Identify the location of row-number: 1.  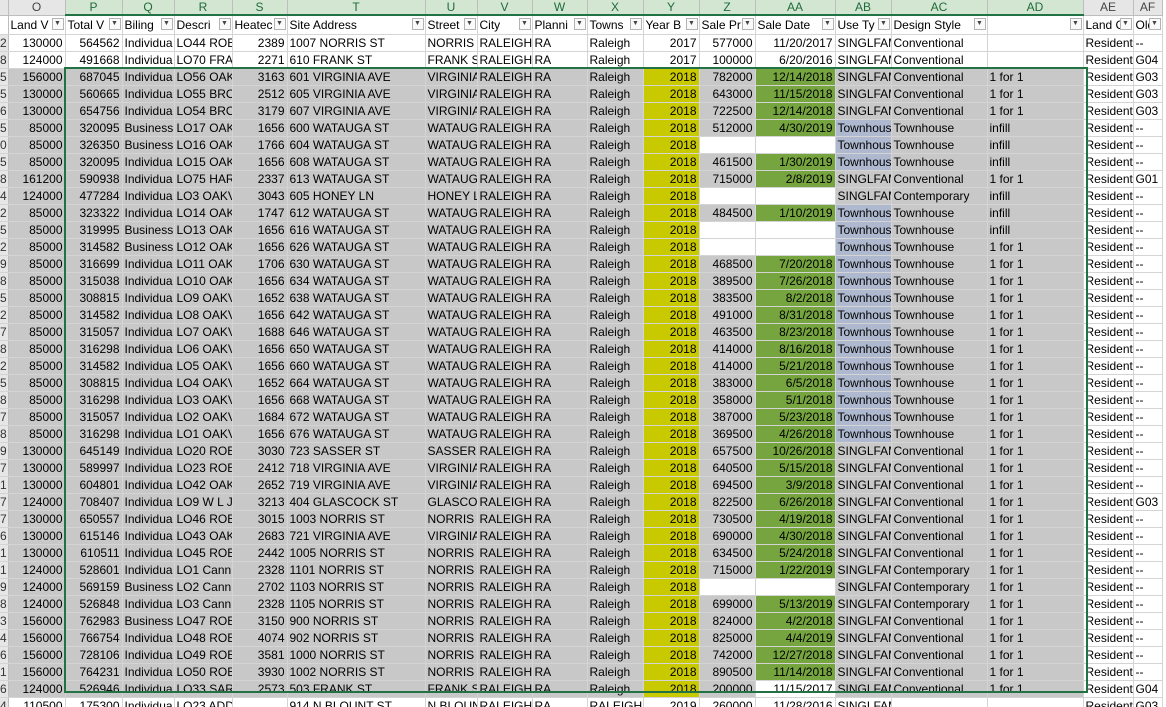
(4, 485).